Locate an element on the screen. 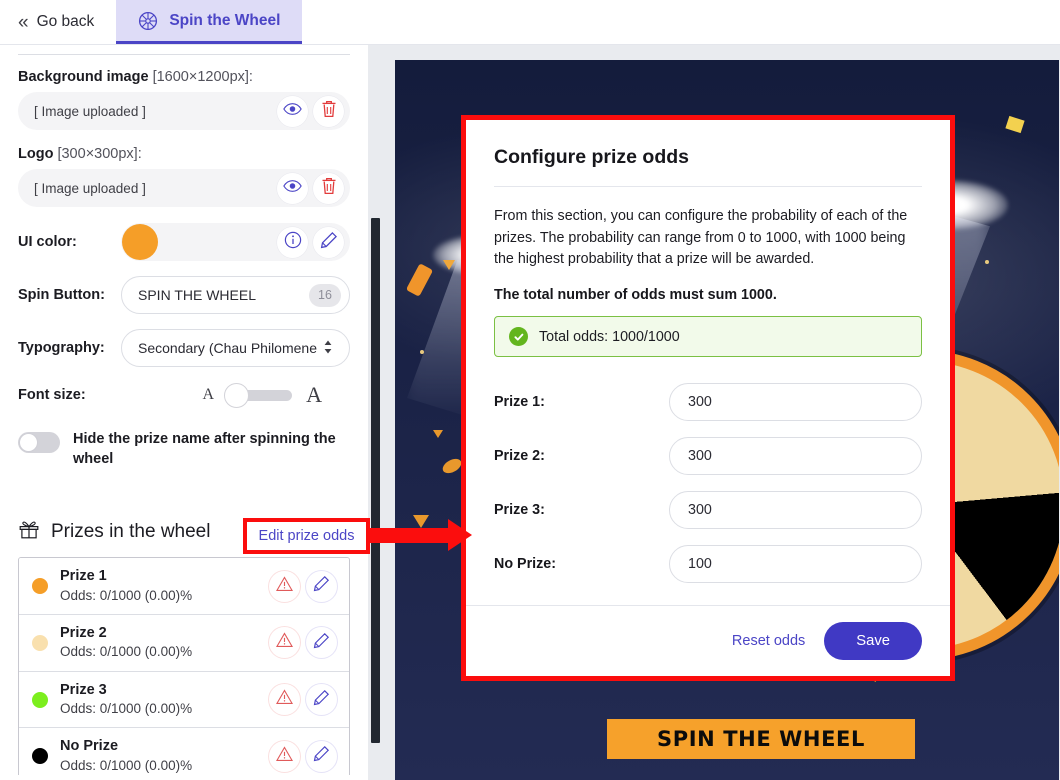 This screenshot has width=1060, height=780. ui-color-row: UI color: is located at coordinates (184, 242).